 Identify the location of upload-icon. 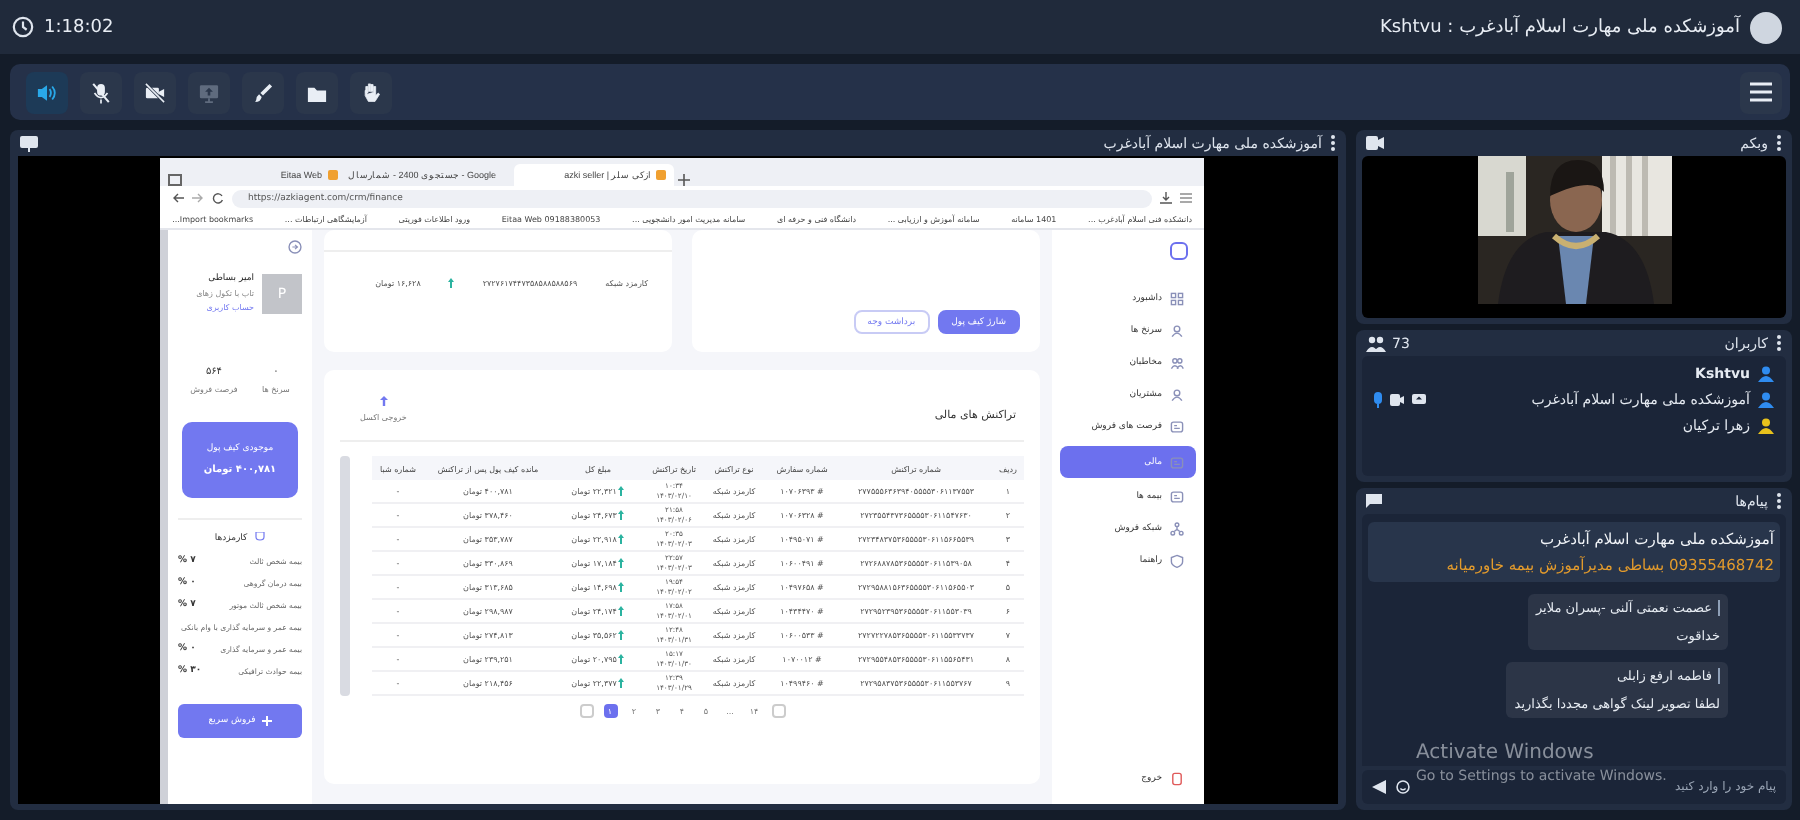
(383, 401).